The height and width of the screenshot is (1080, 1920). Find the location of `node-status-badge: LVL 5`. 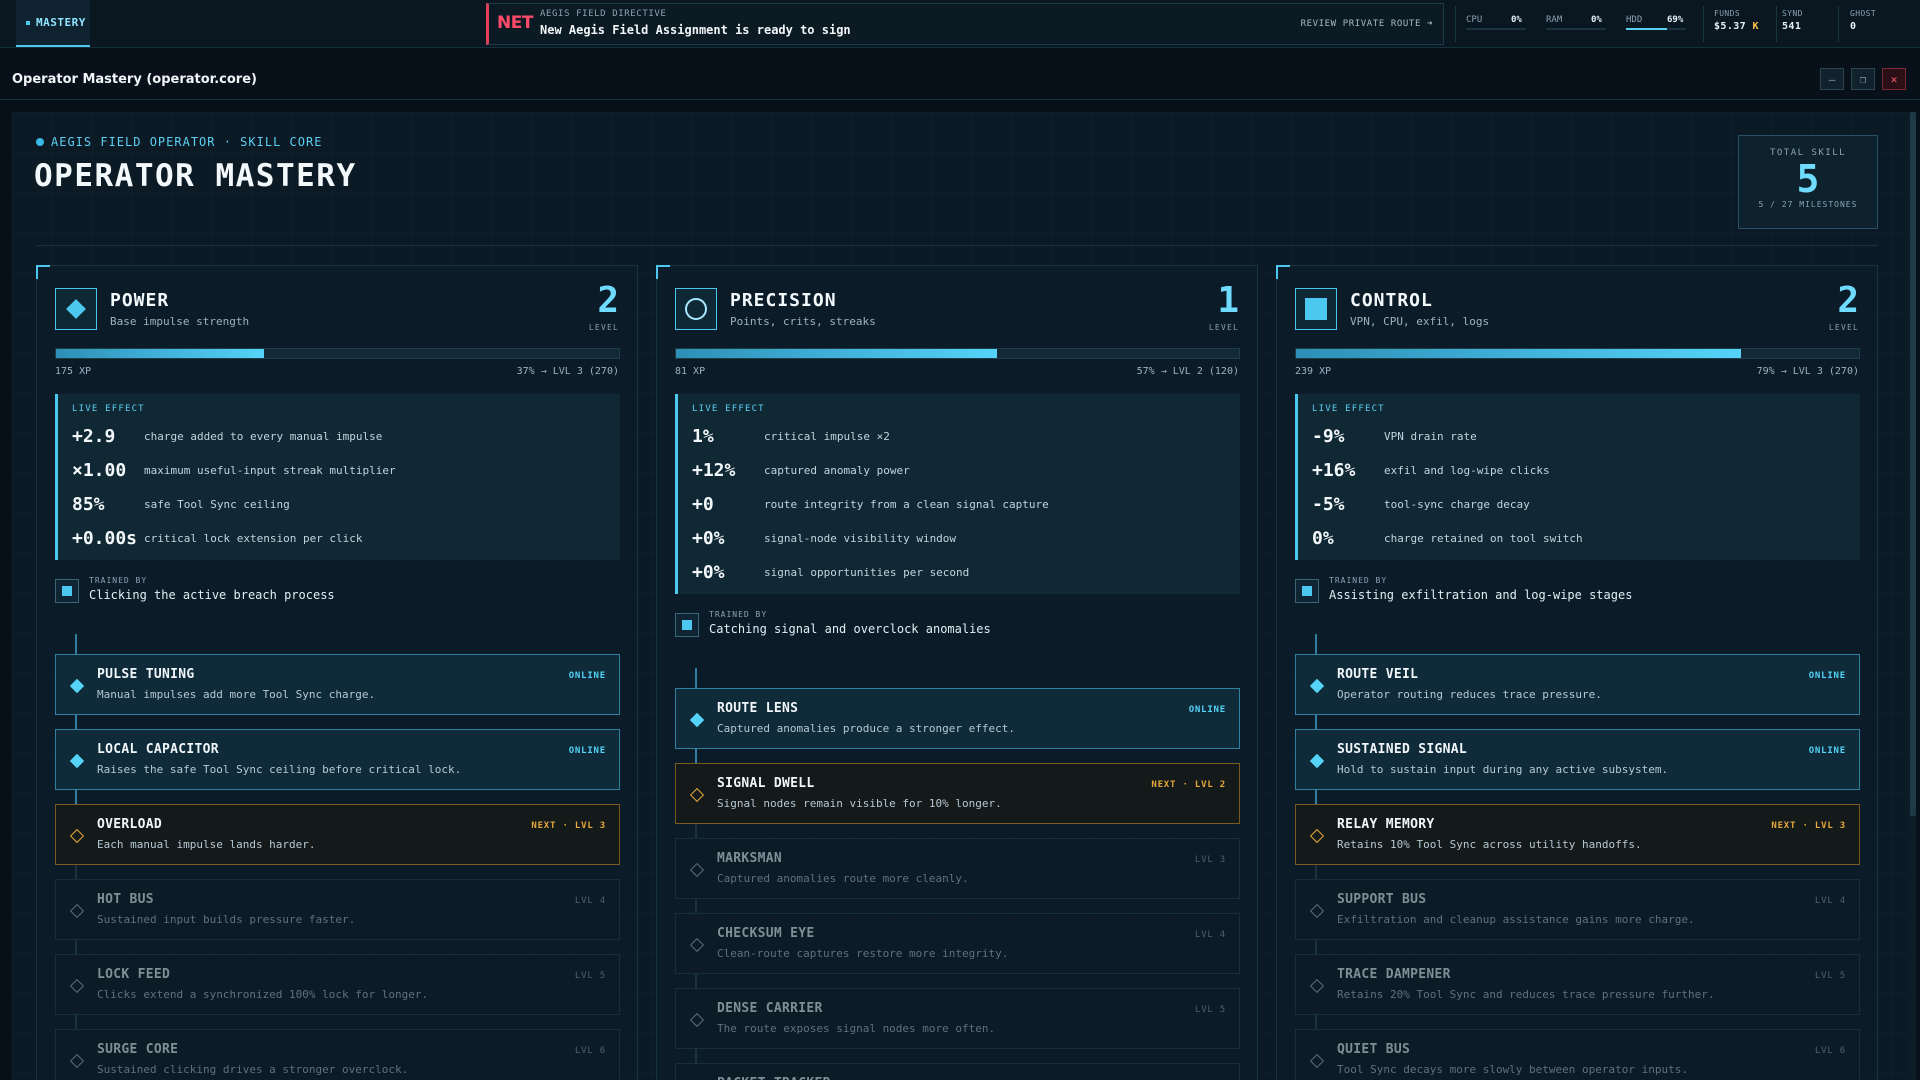

node-status-badge: LVL 5 is located at coordinates (1830, 976).